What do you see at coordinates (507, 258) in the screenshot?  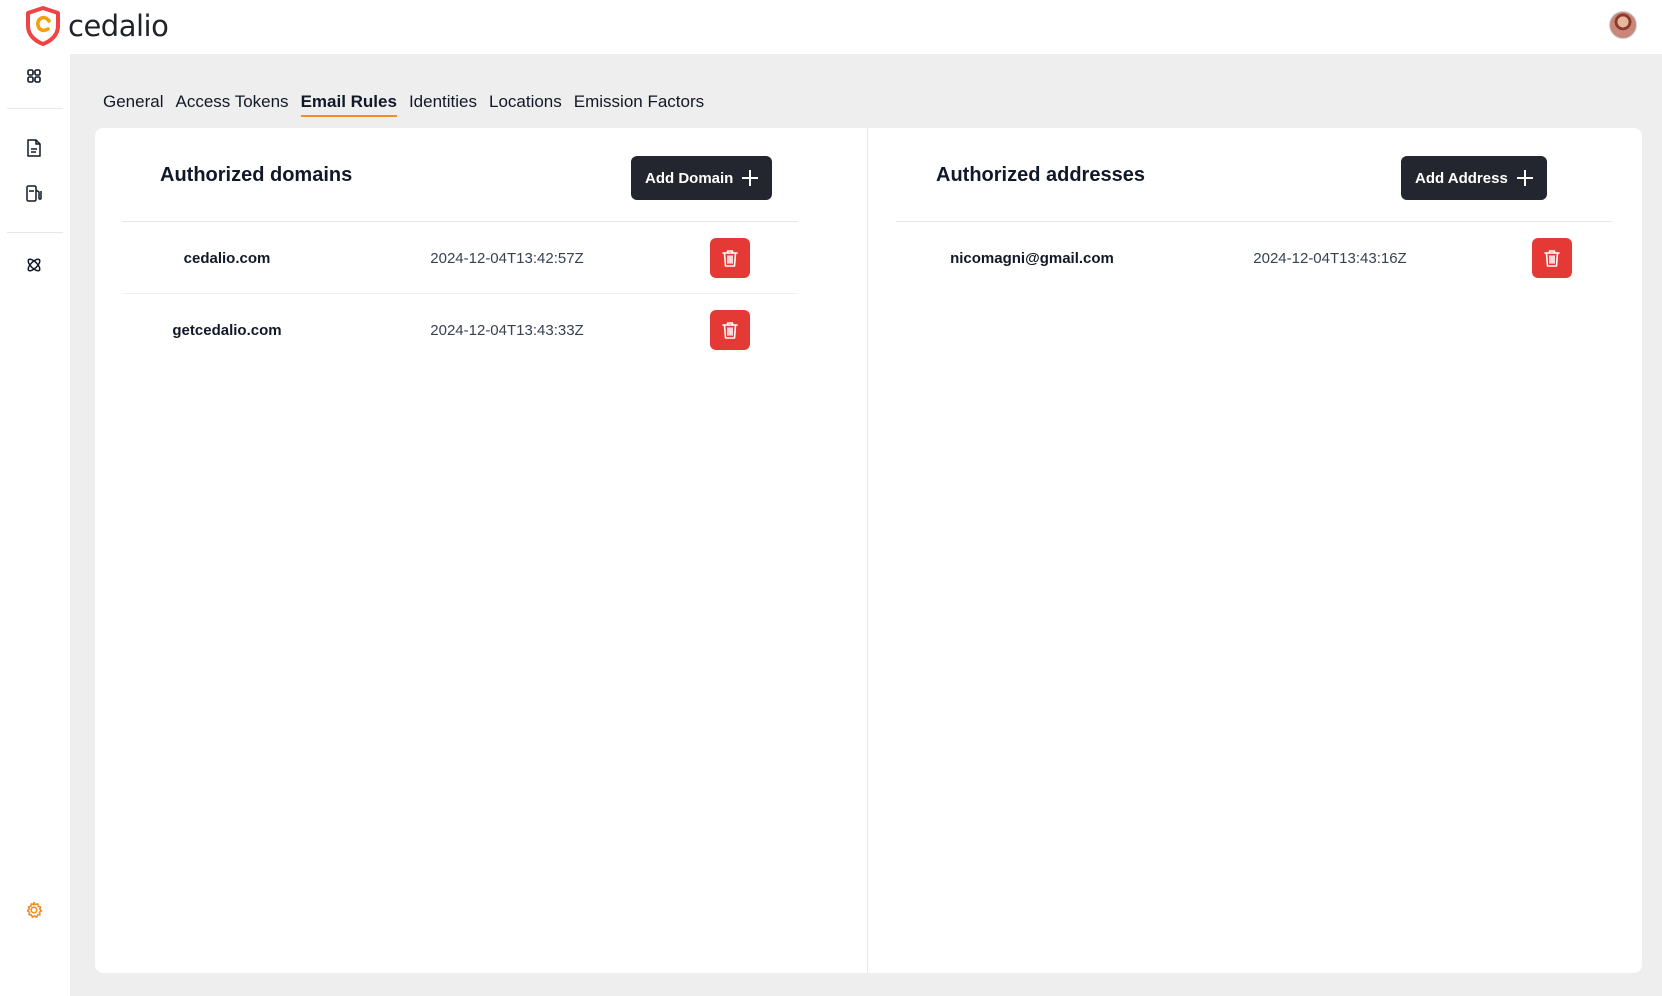 I see `created-date: 2024-12-04T13:42:57Z` at bounding box center [507, 258].